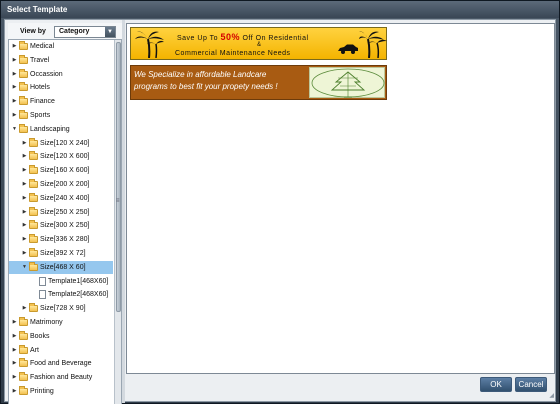 The width and height of the screenshot is (560, 404). Describe the element at coordinates (118, 201) in the screenshot. I see `grip-icon: ≡` at that location.